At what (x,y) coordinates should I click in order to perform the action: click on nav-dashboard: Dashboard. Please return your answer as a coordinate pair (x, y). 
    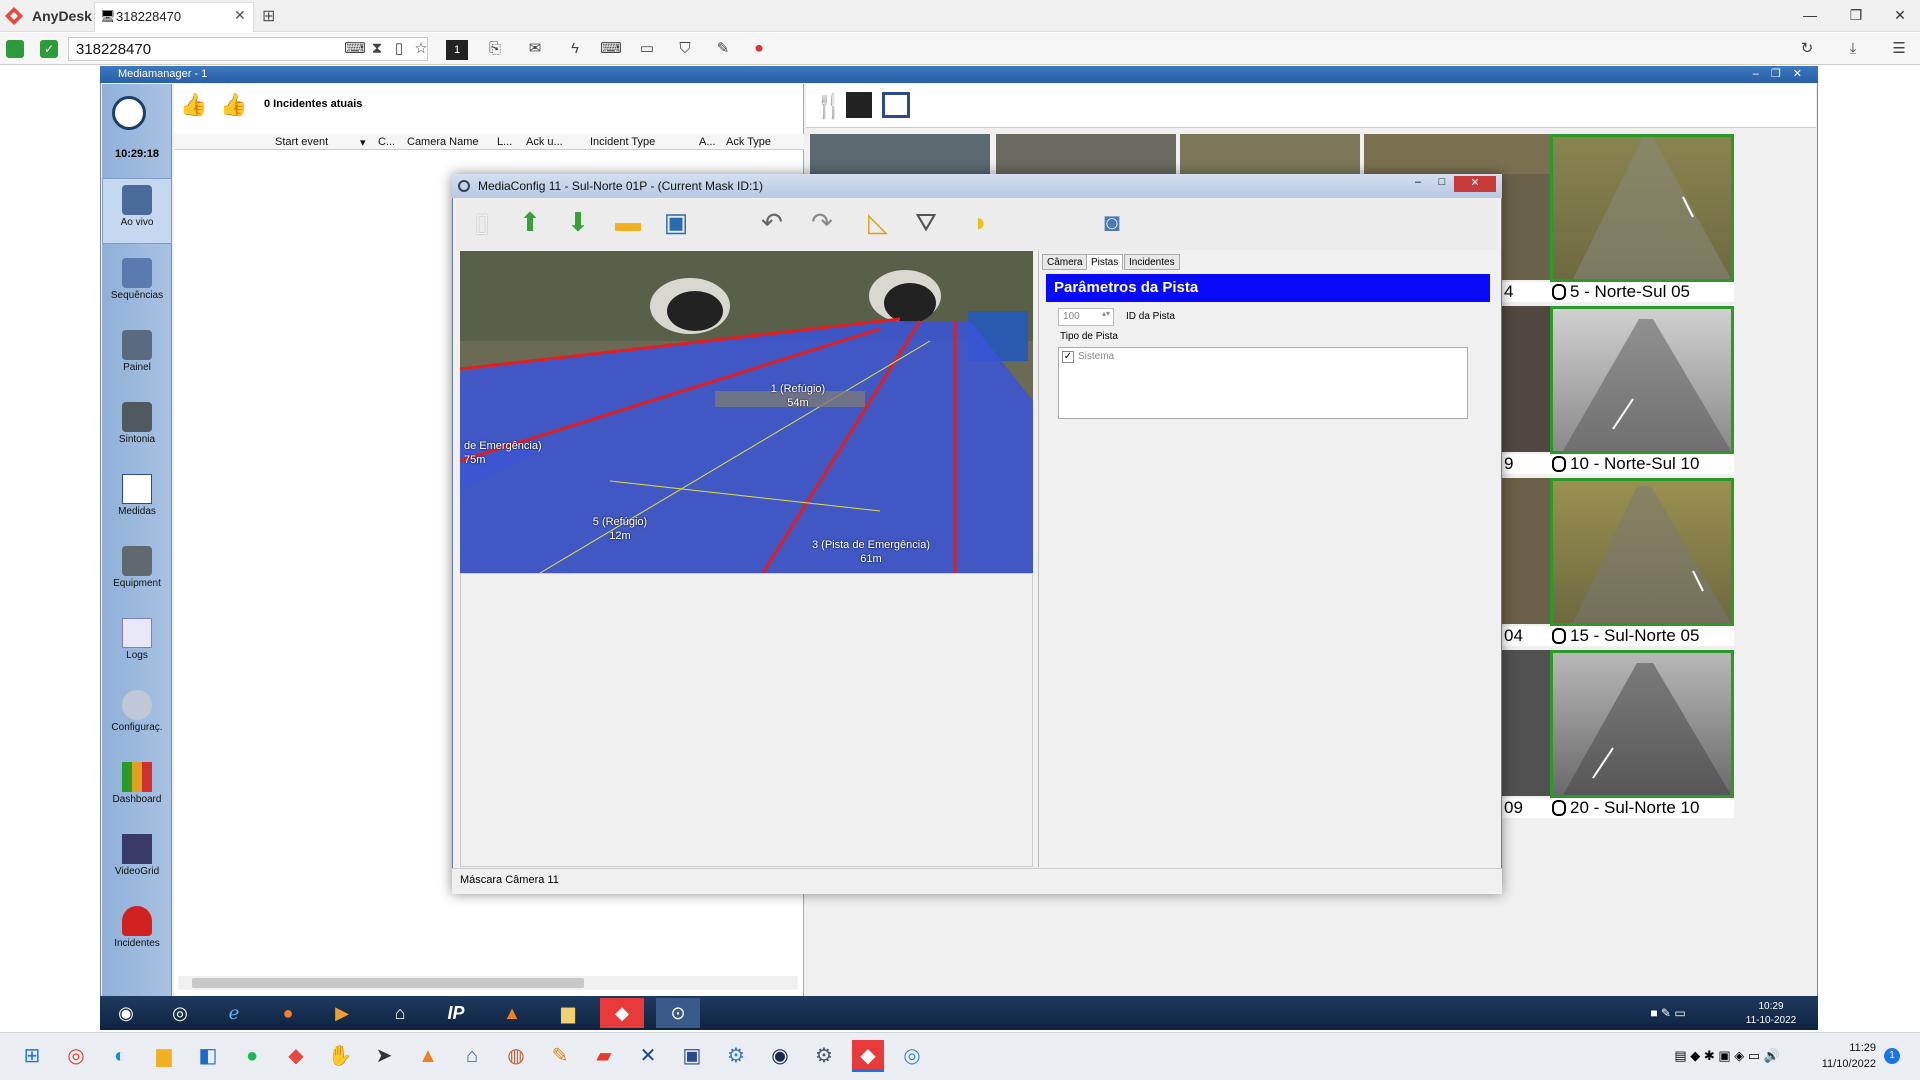
    Looking at the image, I should click on (137, 789).